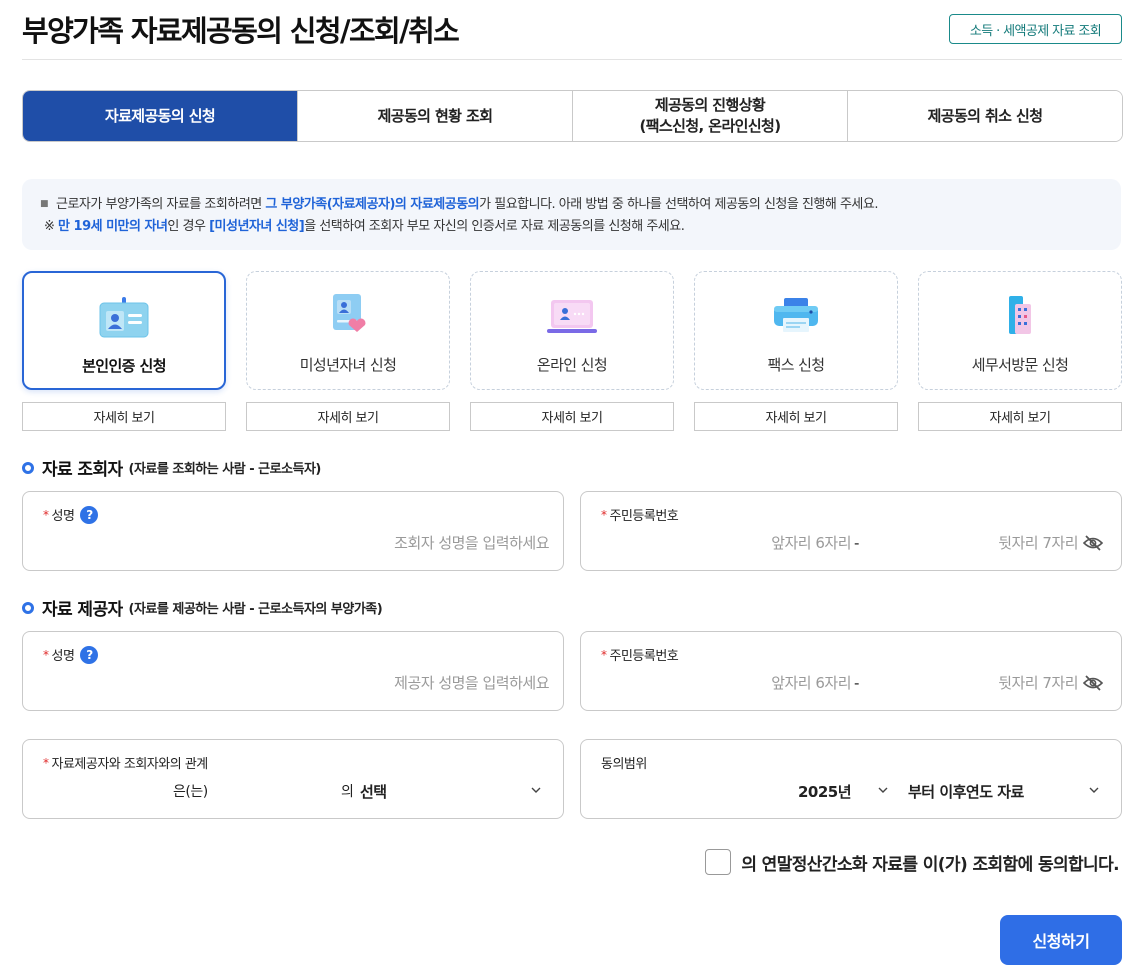  What do you see at coordinates (851, 779) in the screenshot?
I see `scope-field: 동의범위 2025년 부터 이후연도 자료` at bounding box center [851, 779].